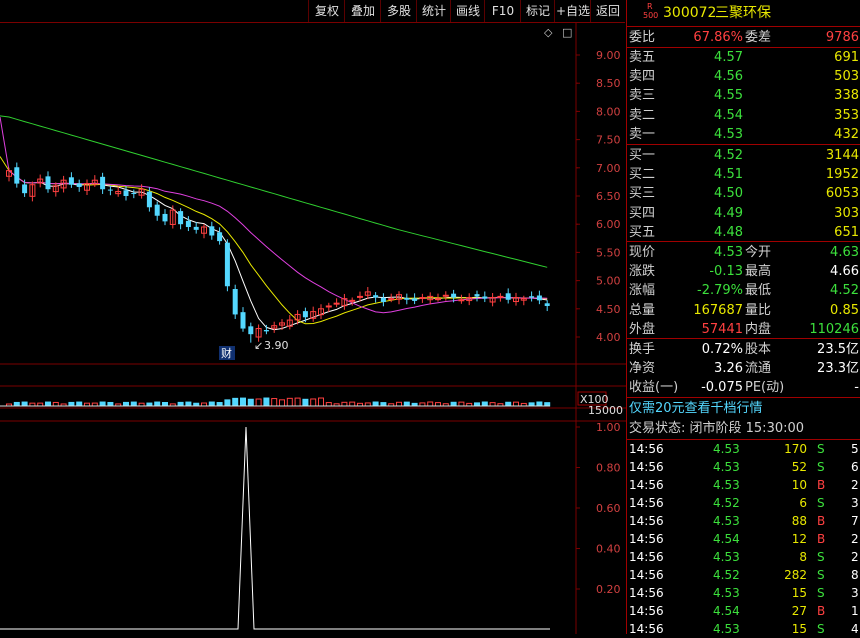 This screenshot has height=638, width=860. I want to click on book-volume: 353, so click(846, 115).